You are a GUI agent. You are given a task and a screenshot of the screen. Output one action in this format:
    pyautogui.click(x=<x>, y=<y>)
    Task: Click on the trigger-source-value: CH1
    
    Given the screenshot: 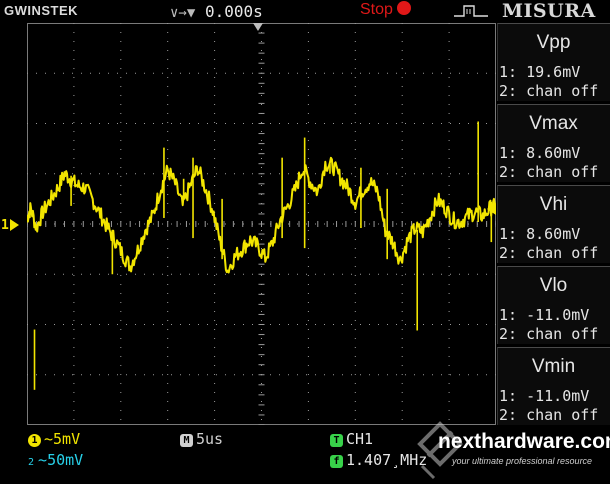 What is the action you would take?
    pyautogui.click(x=360, y=439)
    